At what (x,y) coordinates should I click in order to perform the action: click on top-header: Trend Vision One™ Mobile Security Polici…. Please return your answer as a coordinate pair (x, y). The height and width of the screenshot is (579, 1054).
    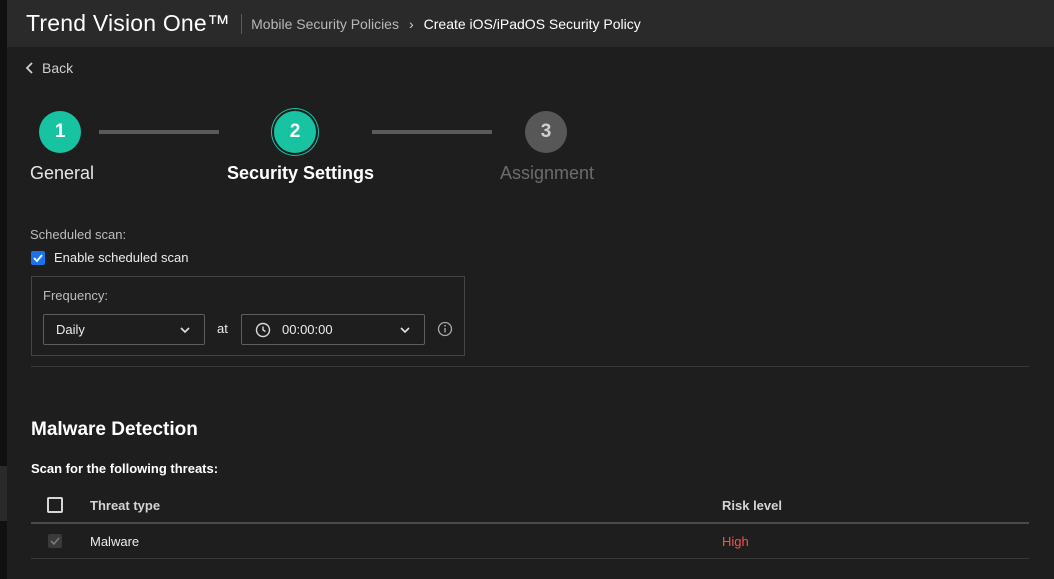
    Looking at the image, I should click on (530, 23).